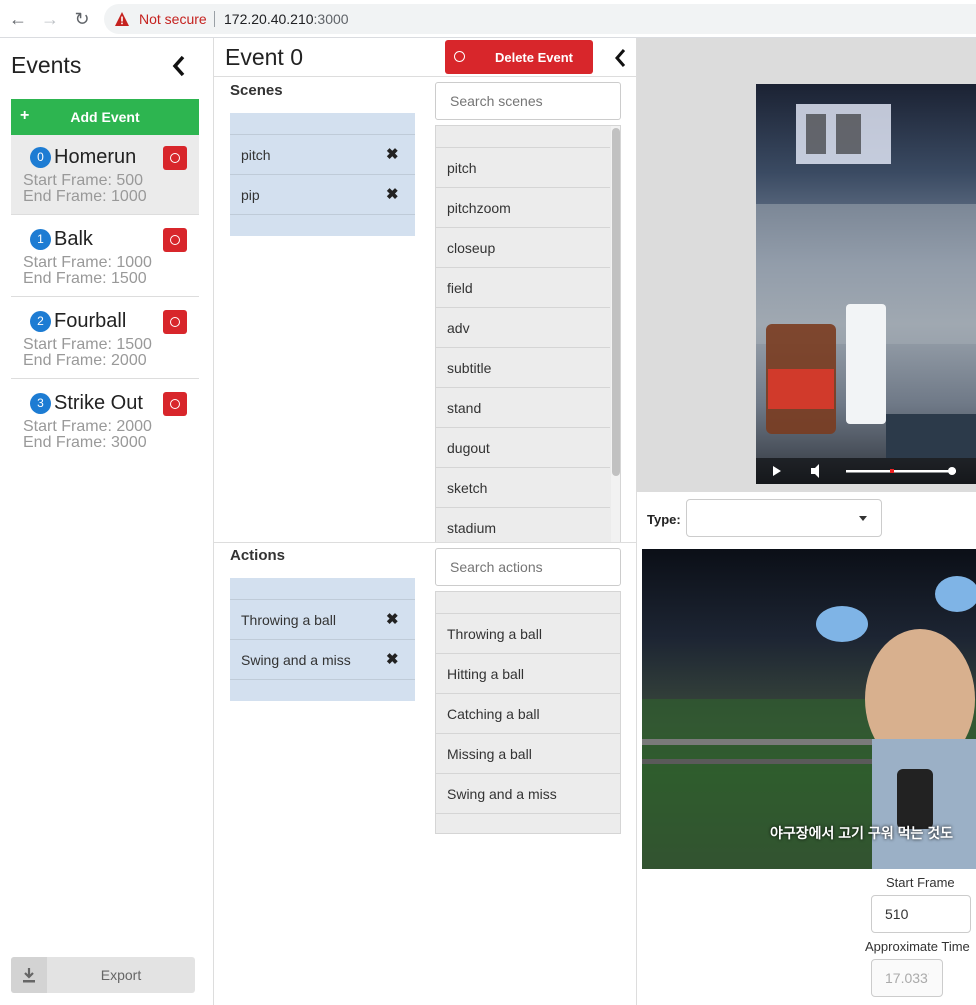  What do you see at coordinates (502, 794) in the screenshot?
I see `action-option-label: Swing and a miss` at bounding box center [502, 794].